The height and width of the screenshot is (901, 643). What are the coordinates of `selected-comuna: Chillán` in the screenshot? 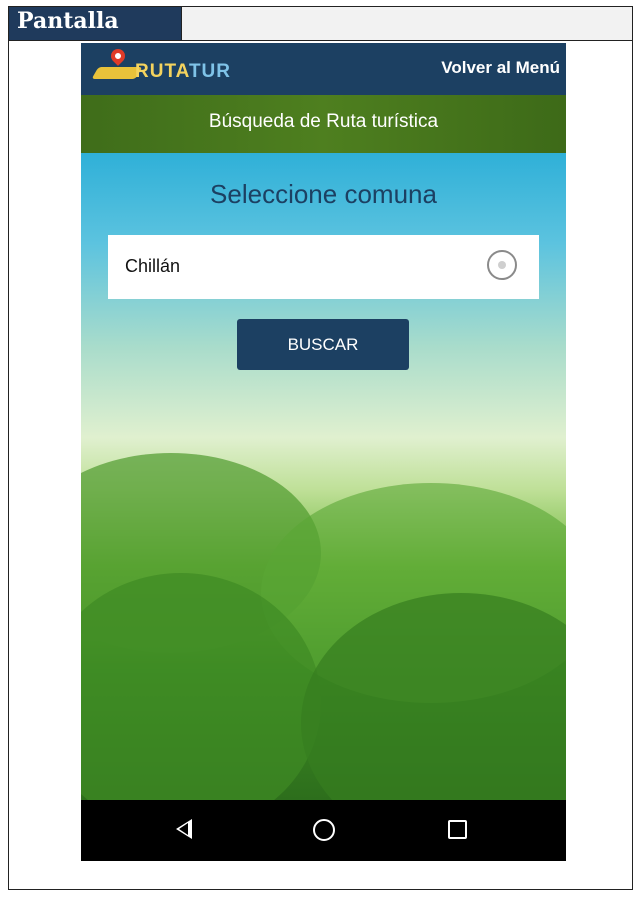 It's located at (153, 266).